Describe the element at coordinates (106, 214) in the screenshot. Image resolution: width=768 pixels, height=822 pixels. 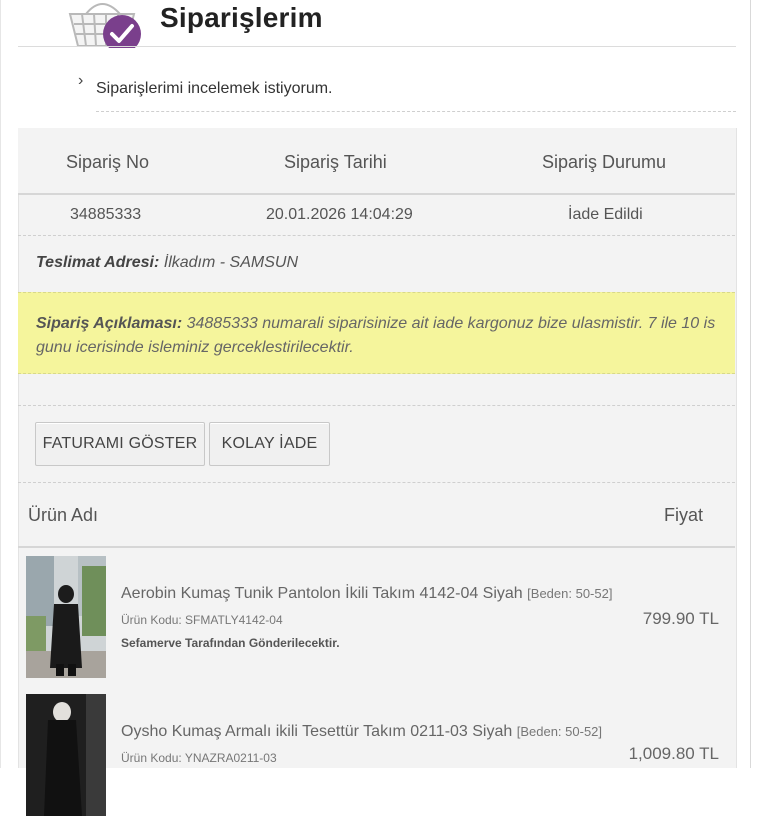
I see `order-no: 34885333` at that location.